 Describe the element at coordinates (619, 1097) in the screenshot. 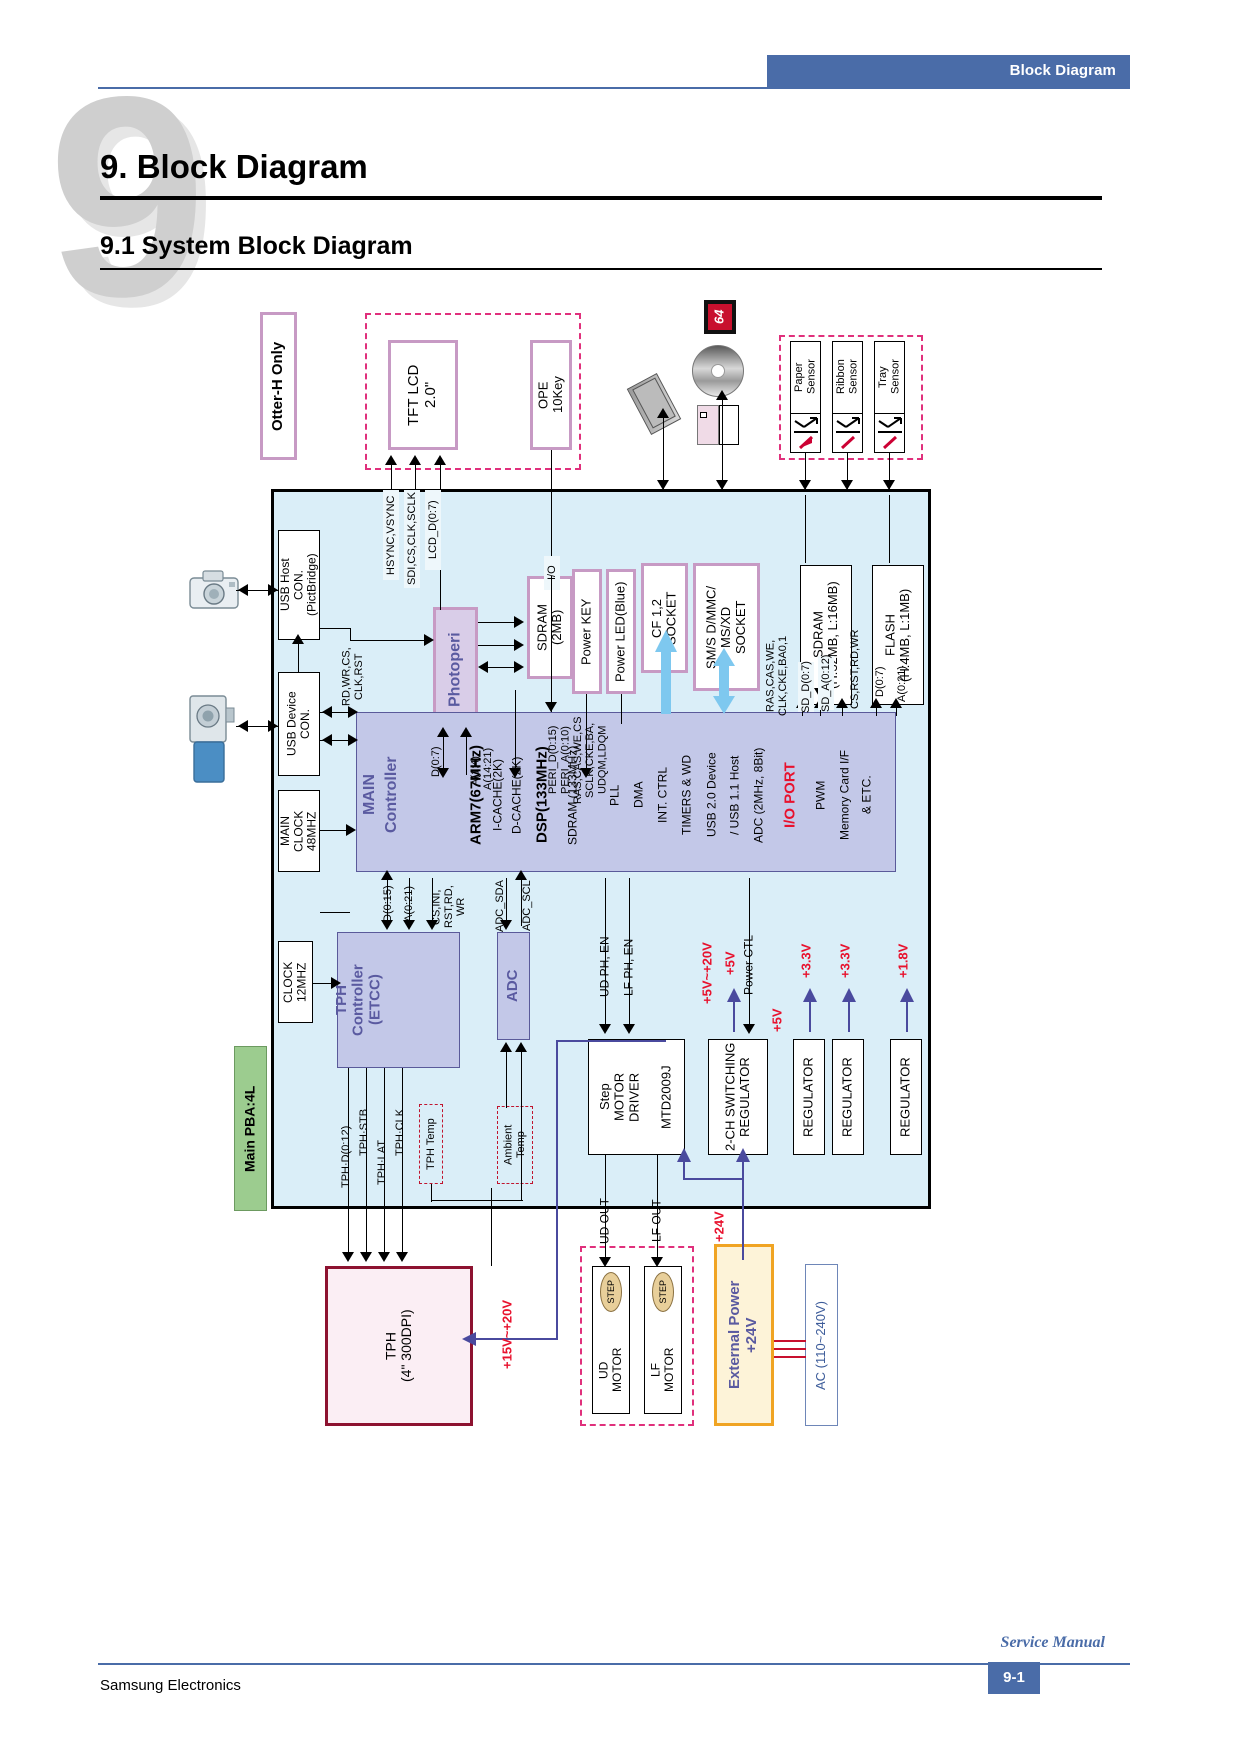

I see `step-motor-driver-label: Step MOTOR DRIVER` at that location.